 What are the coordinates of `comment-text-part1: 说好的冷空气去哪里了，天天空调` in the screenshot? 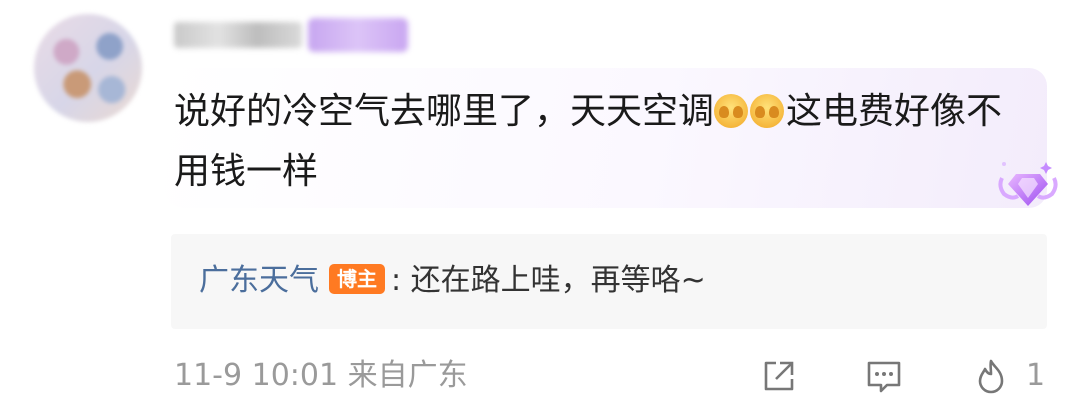 It's located at (444, 111).